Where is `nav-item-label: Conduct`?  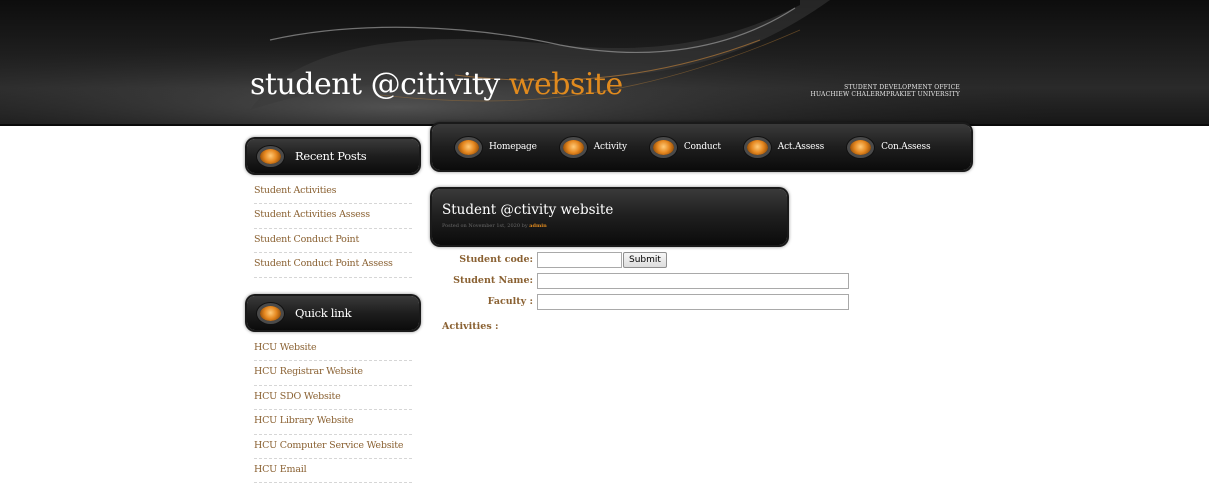 nav-item-label: Conduct is located at coordinates (702, 147).